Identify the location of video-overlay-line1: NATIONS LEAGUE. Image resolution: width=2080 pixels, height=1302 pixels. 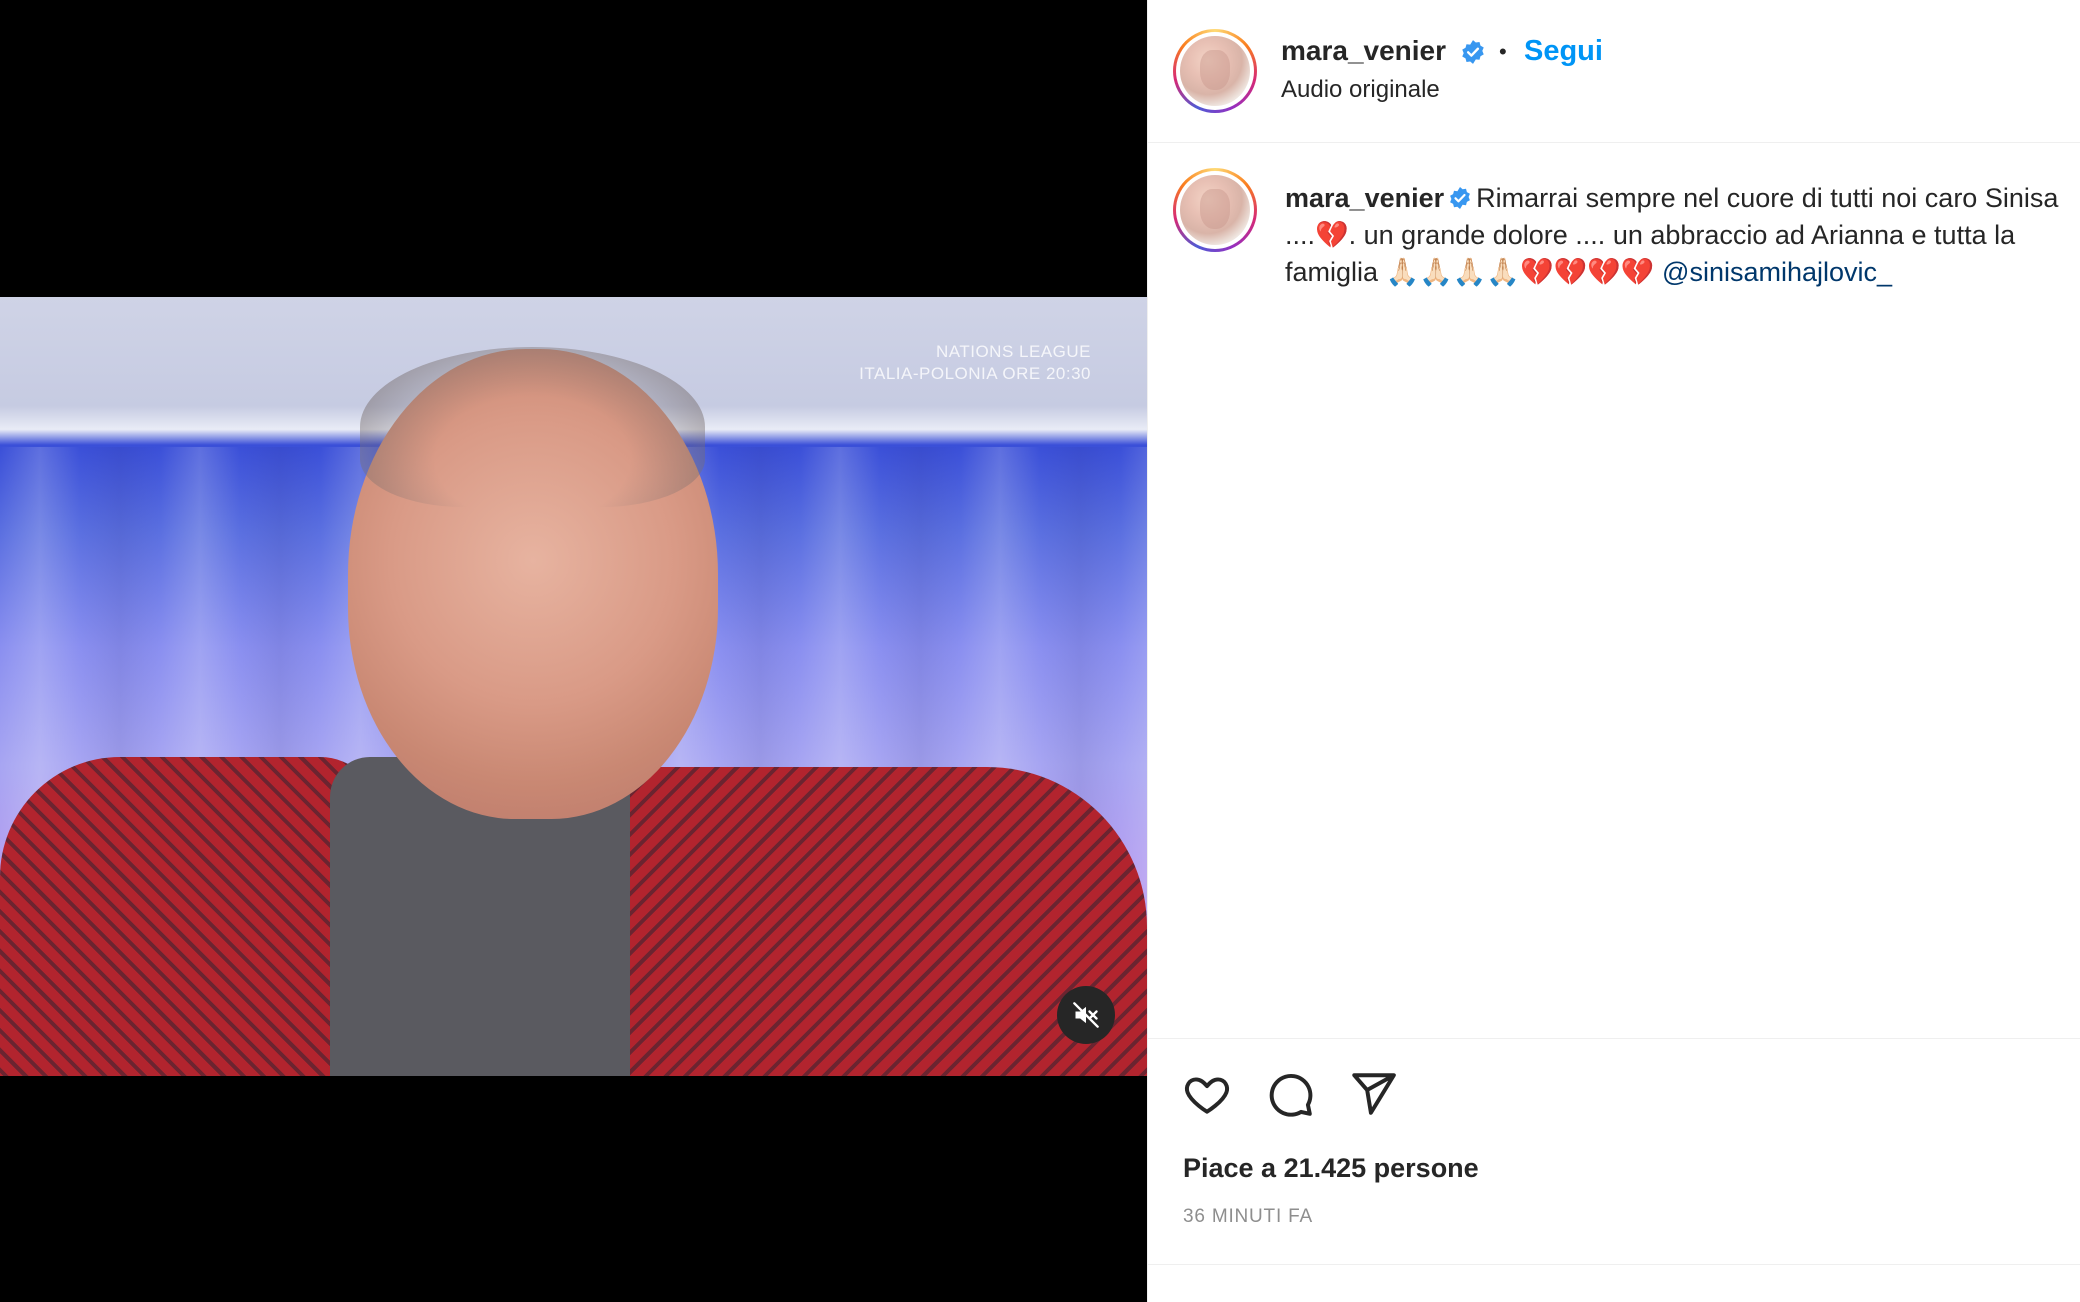
(1013, 351).